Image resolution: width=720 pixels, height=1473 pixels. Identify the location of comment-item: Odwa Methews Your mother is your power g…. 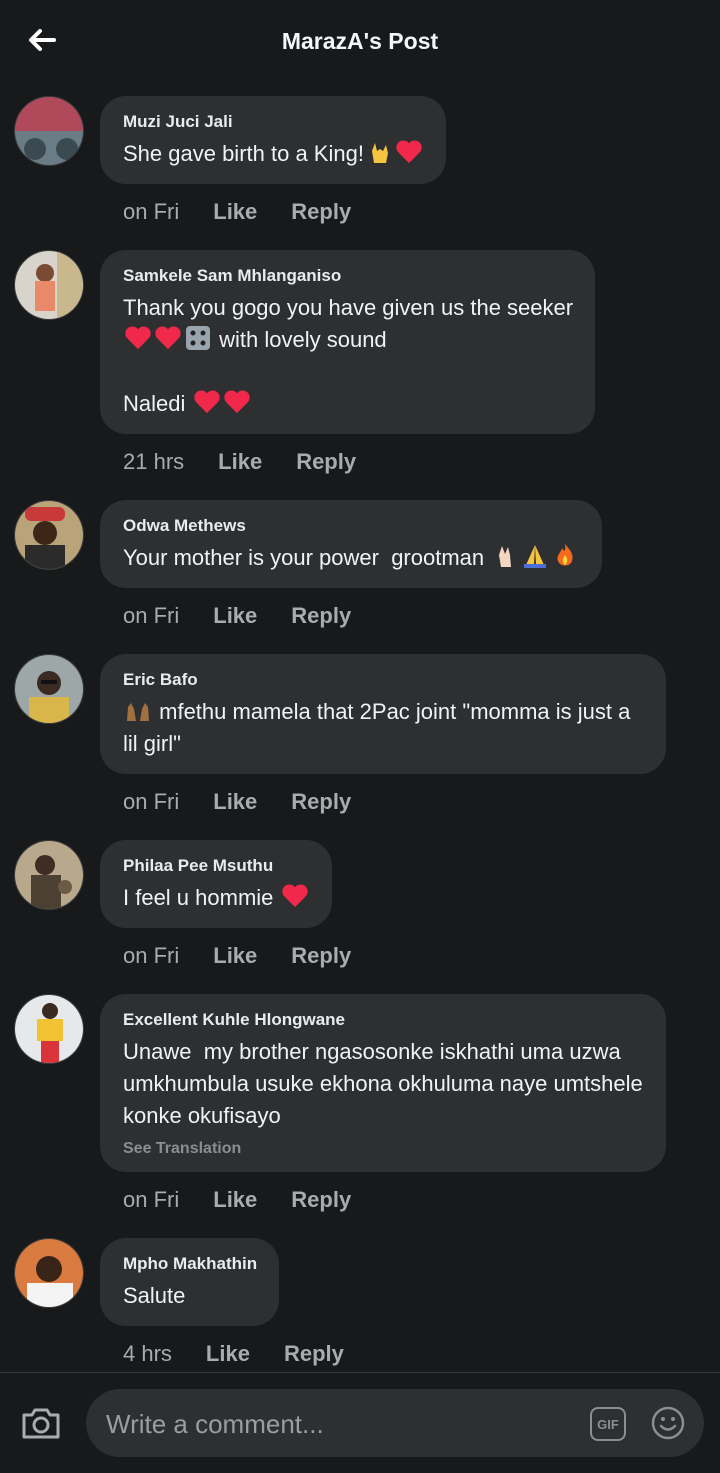
(360, 567).